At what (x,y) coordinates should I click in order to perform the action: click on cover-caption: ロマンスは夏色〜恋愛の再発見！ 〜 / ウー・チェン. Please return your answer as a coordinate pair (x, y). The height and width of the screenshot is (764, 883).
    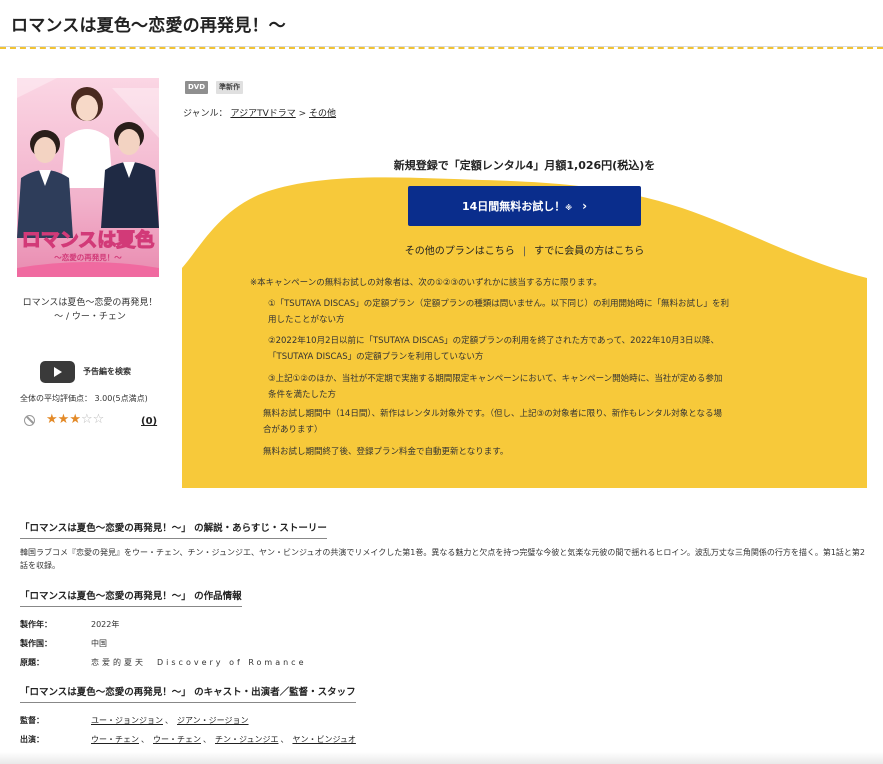
    Looking at the image, I should click on (90, 310).